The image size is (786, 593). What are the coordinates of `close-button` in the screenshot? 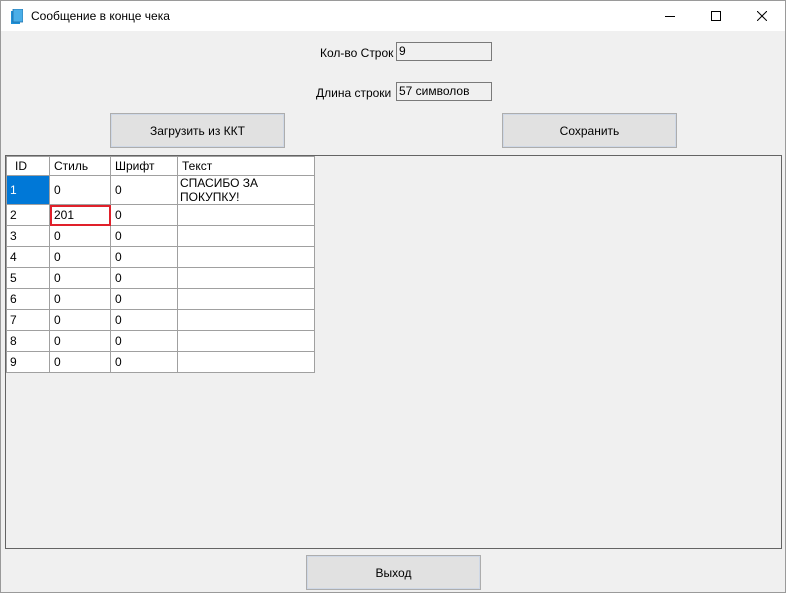 It's located at (762, 16).